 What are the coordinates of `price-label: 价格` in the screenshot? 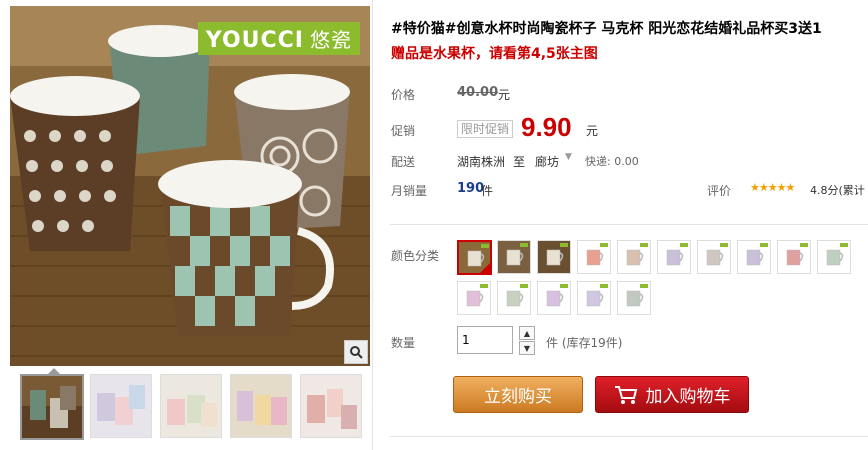 It's located at (403, 95).